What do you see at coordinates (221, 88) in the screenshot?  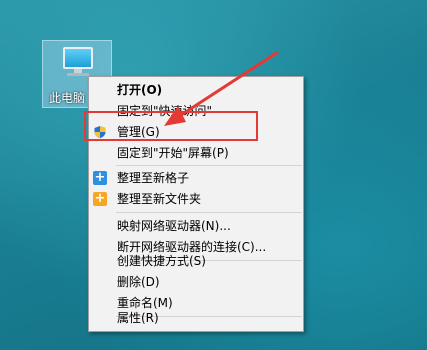 I see `annotation-arrow-icon` at bounding box center [221, 88].